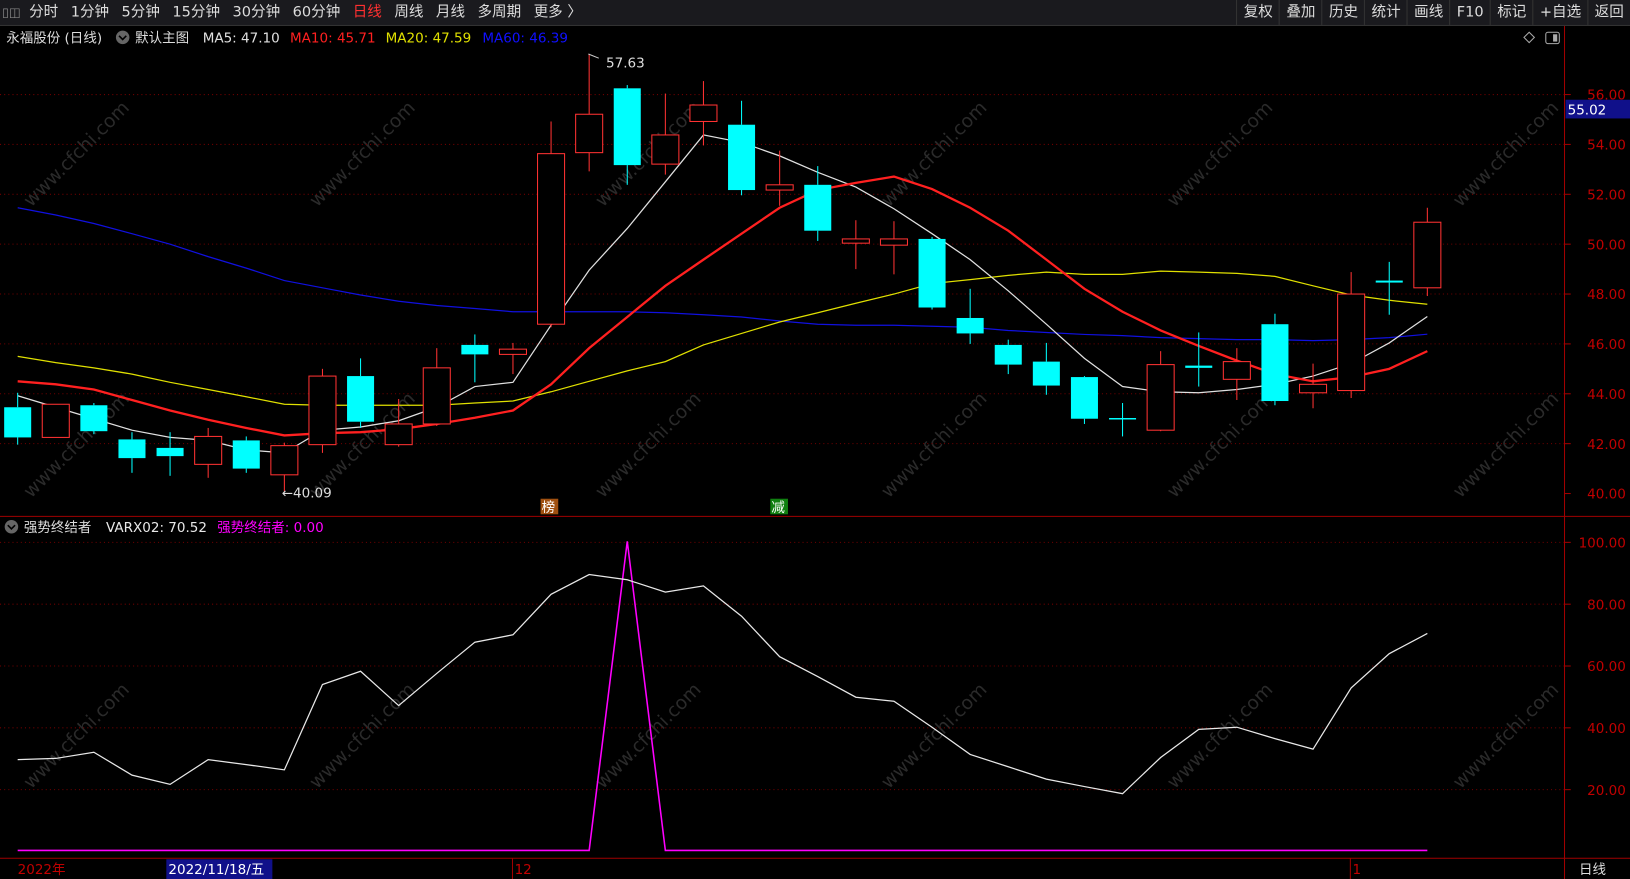  Describe the element at coordinates (1555, 38) in the screenshot. I see `layout-toggle-icon-part` at that location.